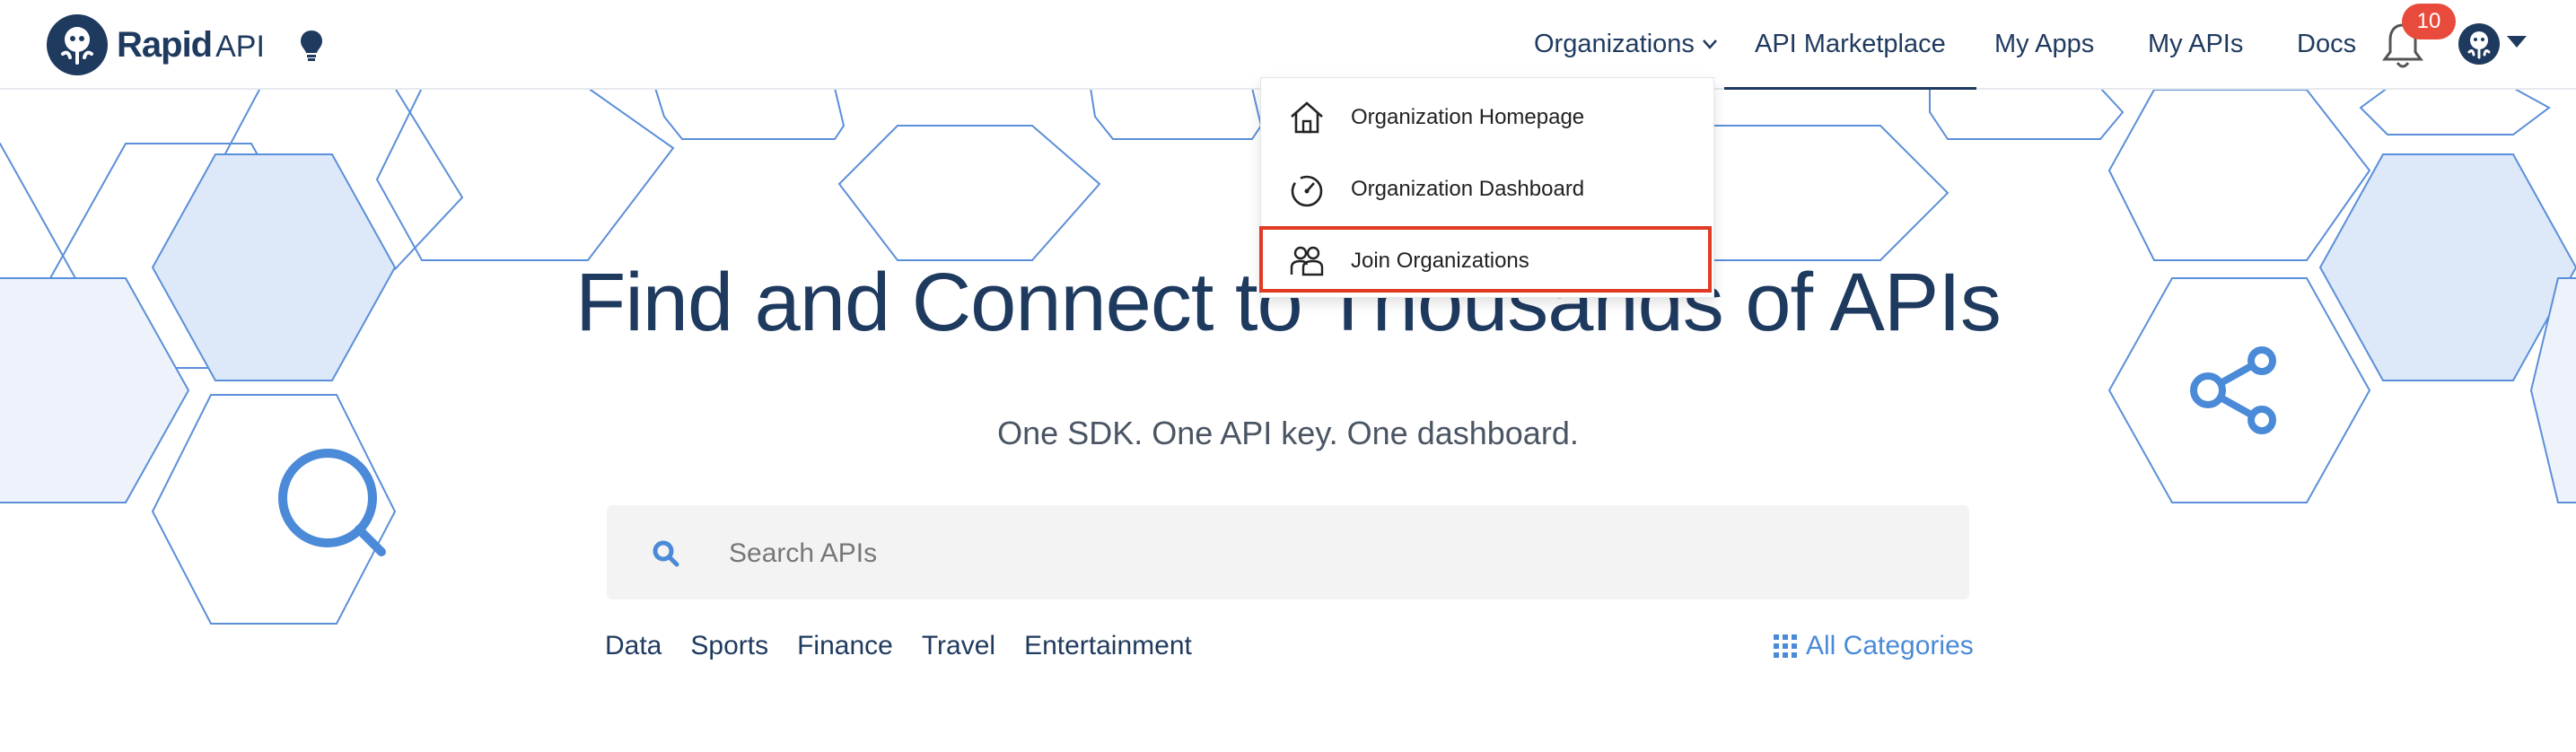  I want to click on nav-my-apis: My APIs, so click(2195, 44).